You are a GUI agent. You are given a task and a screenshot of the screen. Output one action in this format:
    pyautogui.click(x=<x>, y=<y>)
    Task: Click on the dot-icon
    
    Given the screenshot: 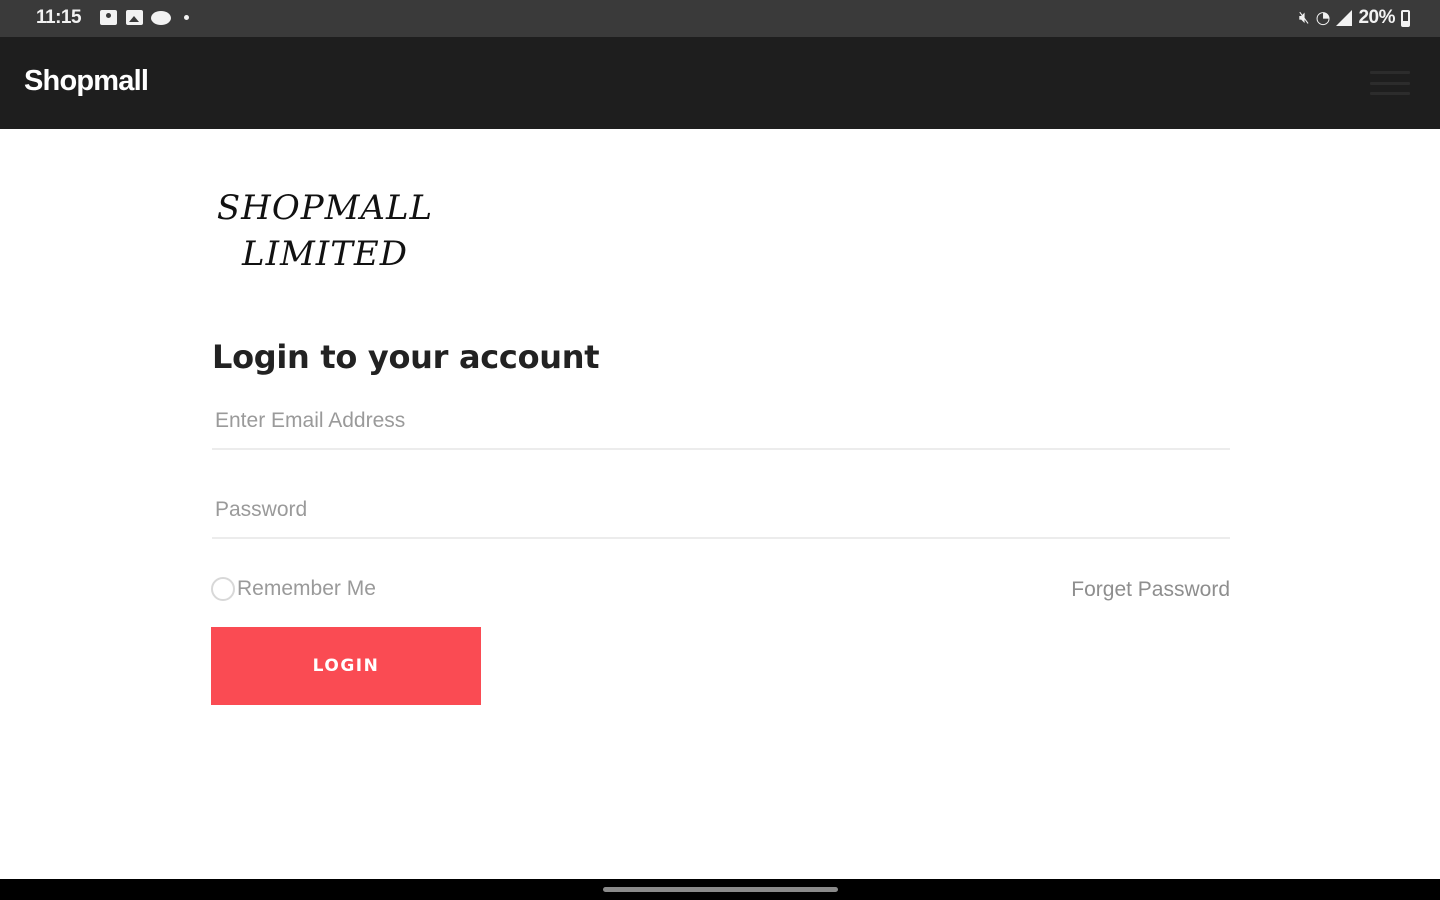 What is the action you would take?
    pyautogui.click(x=186, y=17)
    